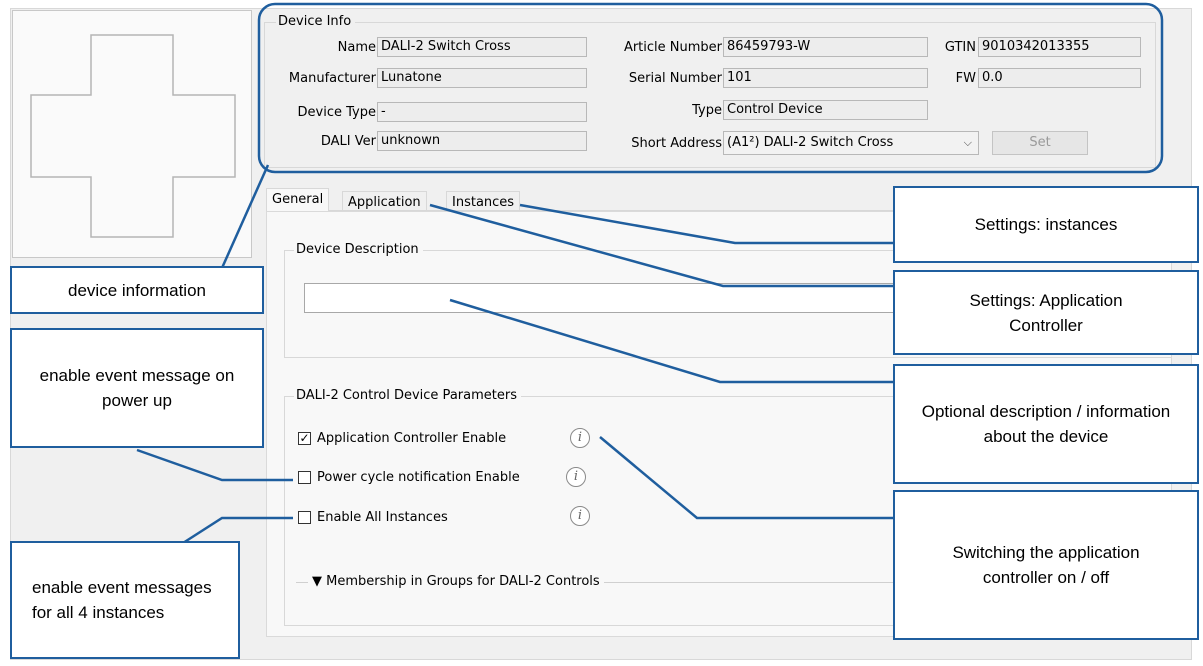 The image size is (1203, 666). Describe the element at coordinates (482, 47) in the screenshot. I see `name-field: DALI-2 Switch Cross` at that location.